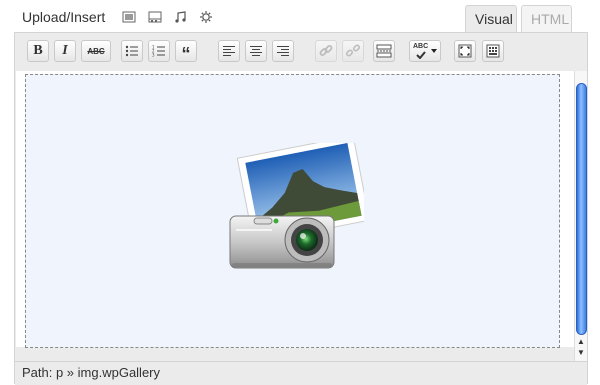  I want to click on upload-insert-label: Upload/Insert, so click(64, 17).